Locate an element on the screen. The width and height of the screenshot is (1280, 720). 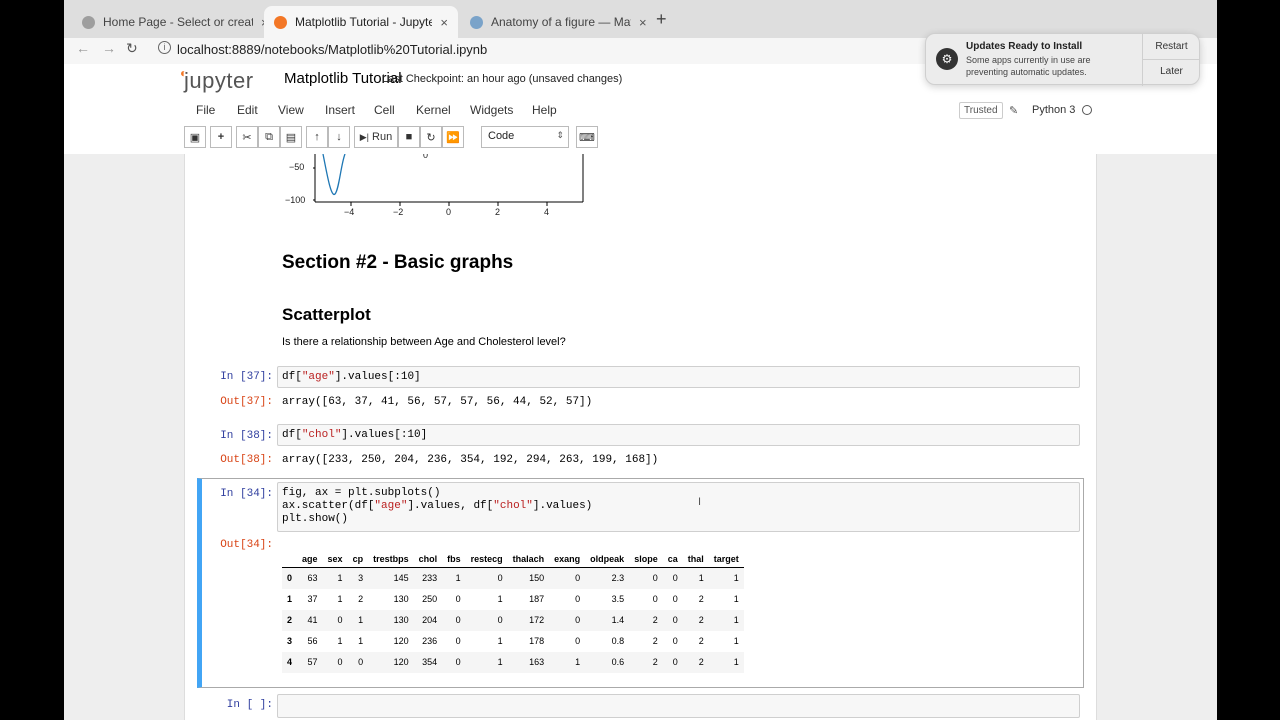
row-index: 2 is located at coordinates (290, 620).